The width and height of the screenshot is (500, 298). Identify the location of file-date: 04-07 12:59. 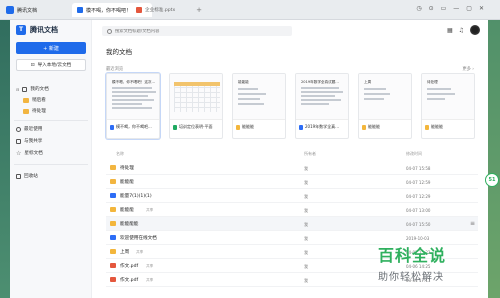
(418, 182).